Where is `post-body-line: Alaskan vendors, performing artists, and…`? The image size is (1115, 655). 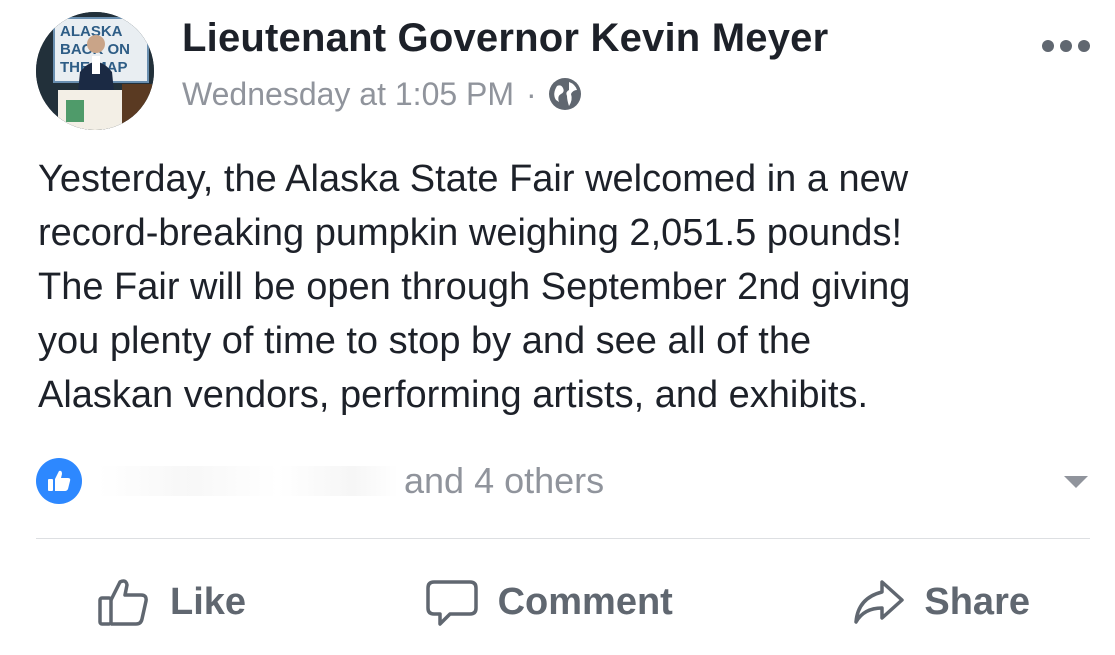
post-body-line: Alaskan vendors, performing artists, and… is located at coordinates (453, 395).